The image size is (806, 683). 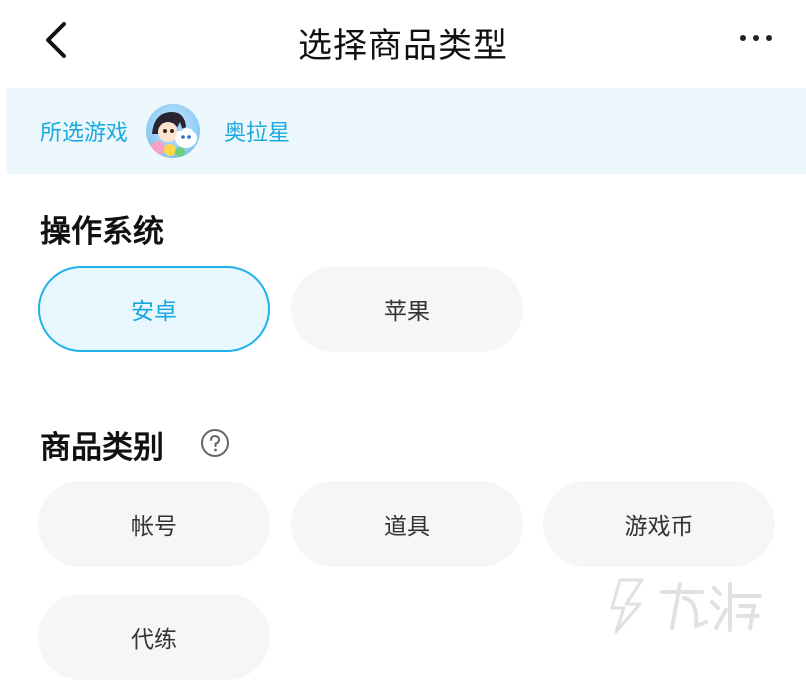 I want to click on os-option-label: 安卓, so click(x=154, y=312).